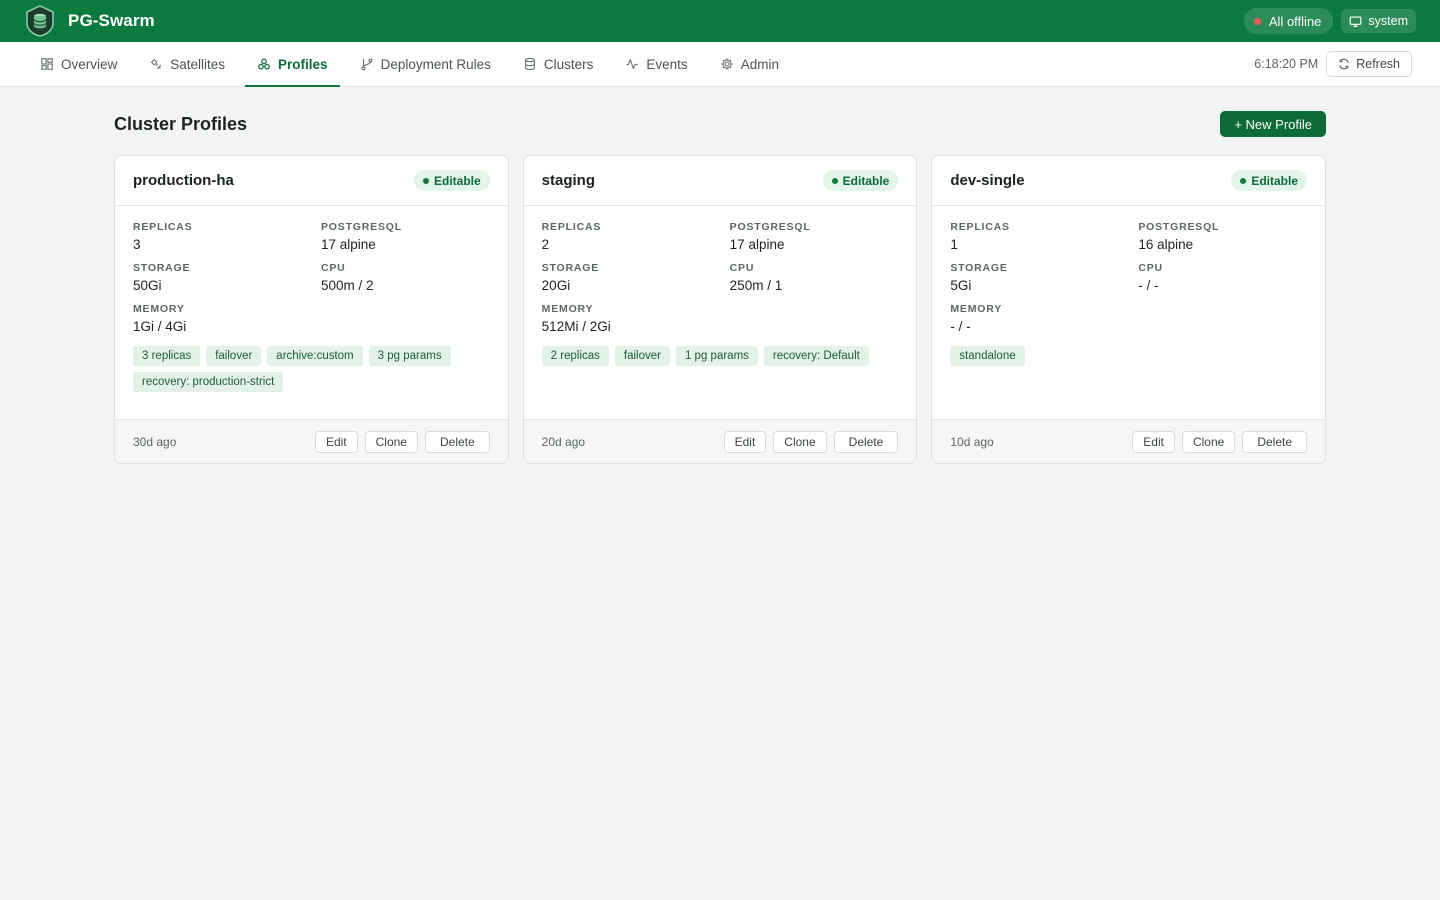 This screenshot has width=1440, height=900. Describe the element at coordinates (576, 326) in the screenshot. I see `field-value: 512Mi / 2Gi` at that location.